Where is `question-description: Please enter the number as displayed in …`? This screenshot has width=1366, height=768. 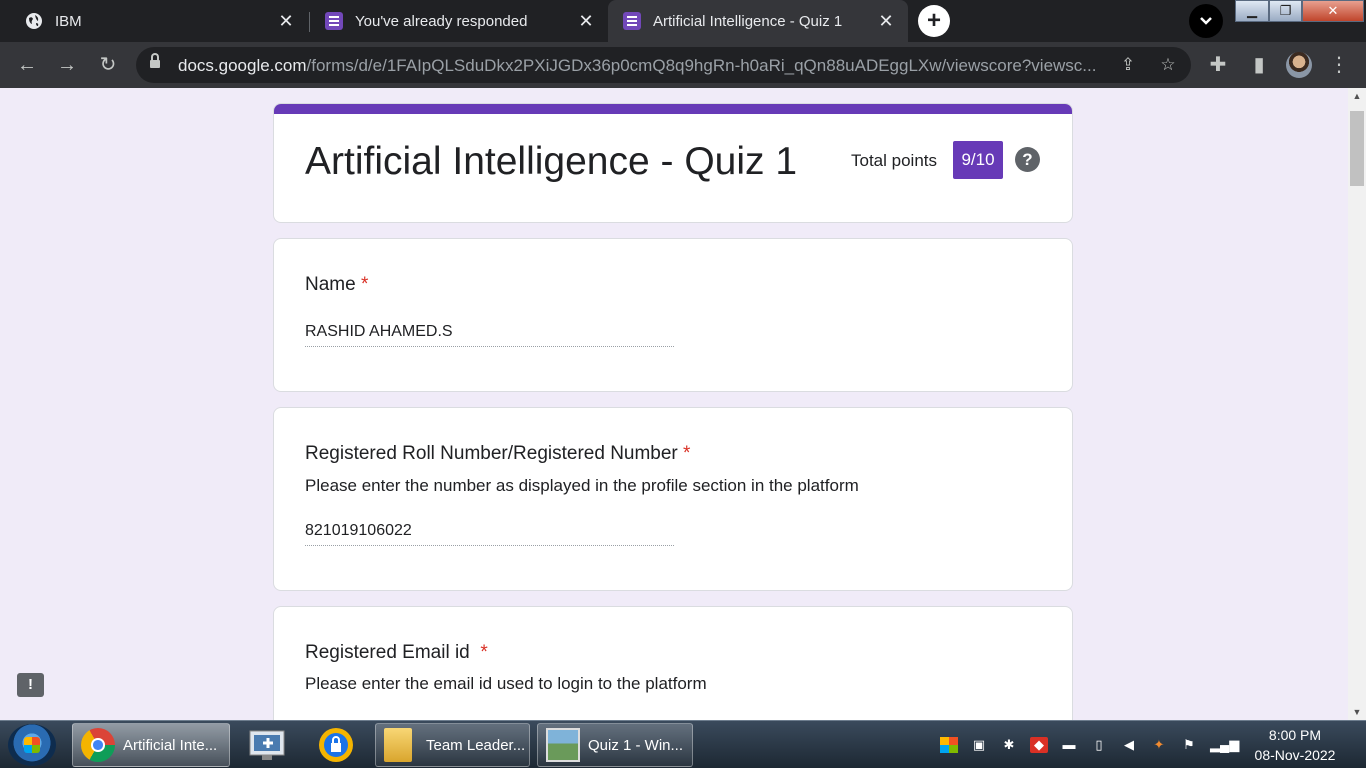
question-description: Please enter the number as displayed in … is located at coordinates (582, 485).